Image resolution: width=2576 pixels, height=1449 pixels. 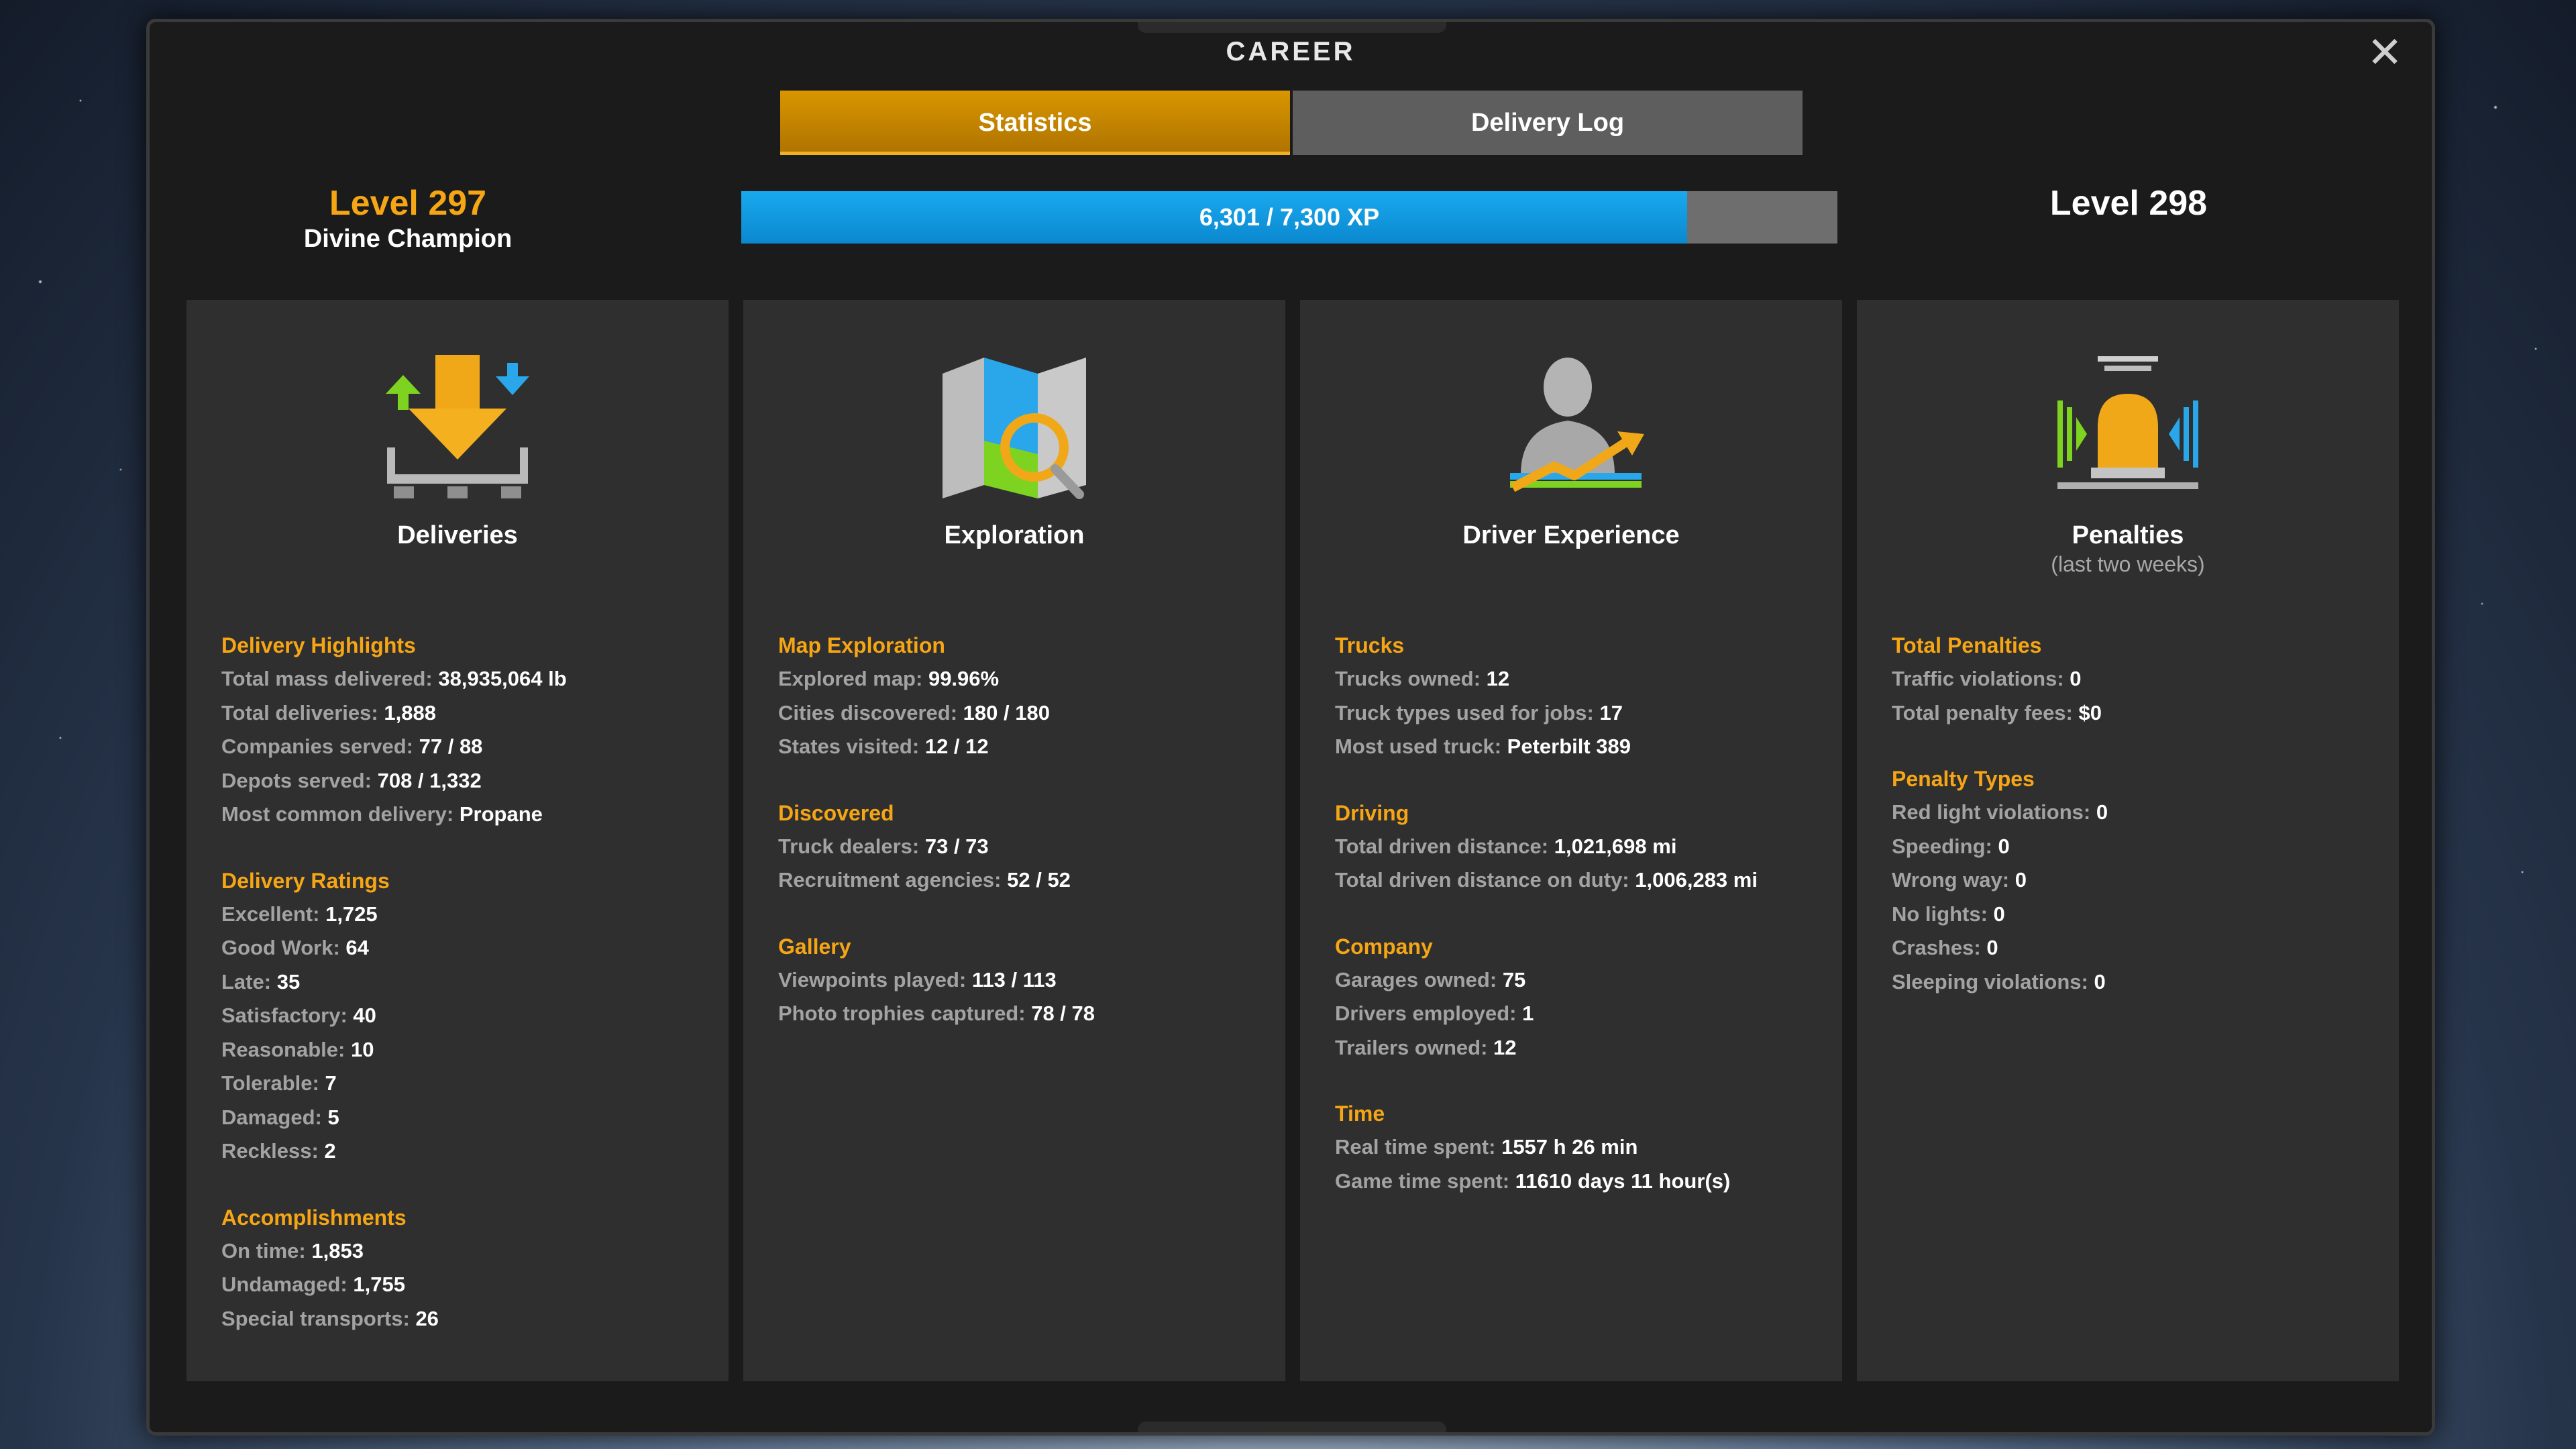 I want to click on section-heading: Discovered, so click(x=836, y=812).